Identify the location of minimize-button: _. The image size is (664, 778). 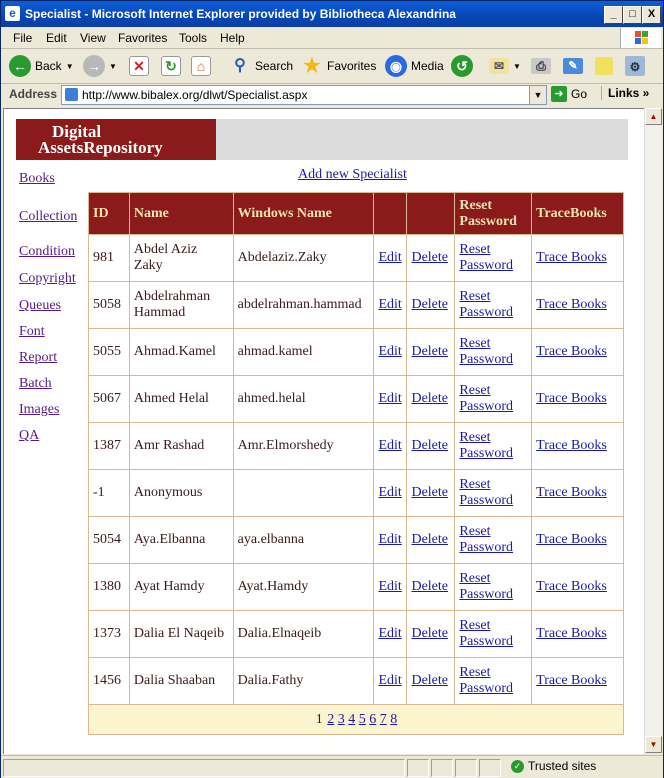
(613, 15).